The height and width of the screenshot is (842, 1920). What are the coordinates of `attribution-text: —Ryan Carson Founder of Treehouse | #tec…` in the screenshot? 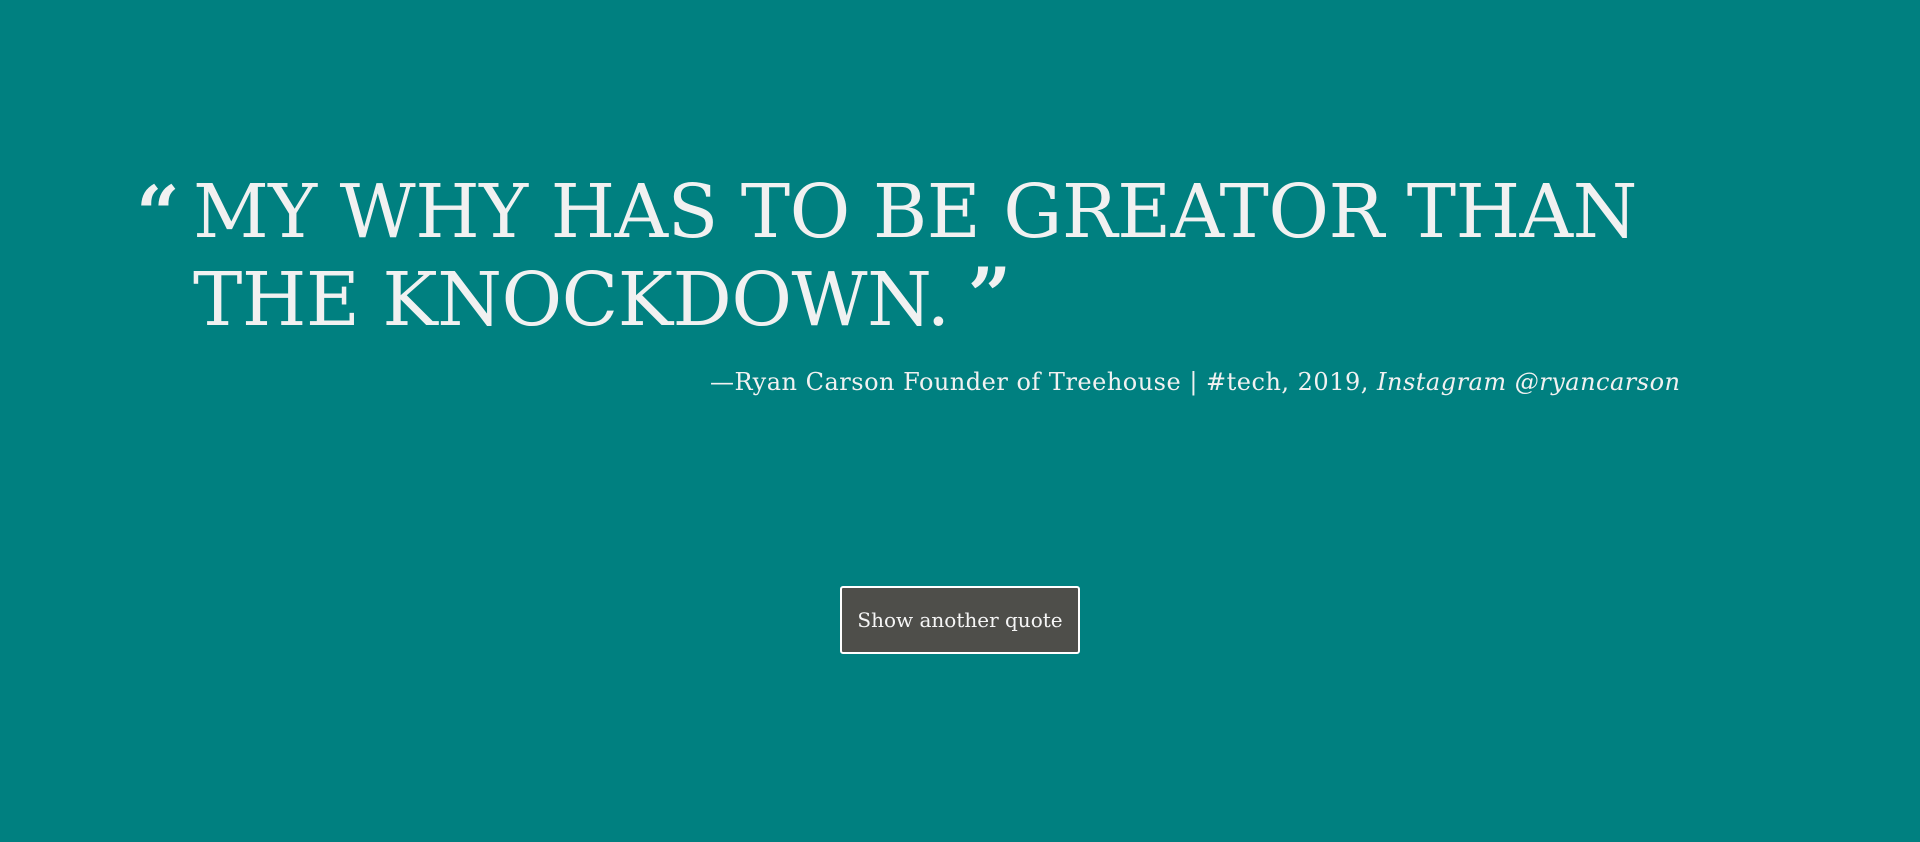 It's located at (1043, 382).